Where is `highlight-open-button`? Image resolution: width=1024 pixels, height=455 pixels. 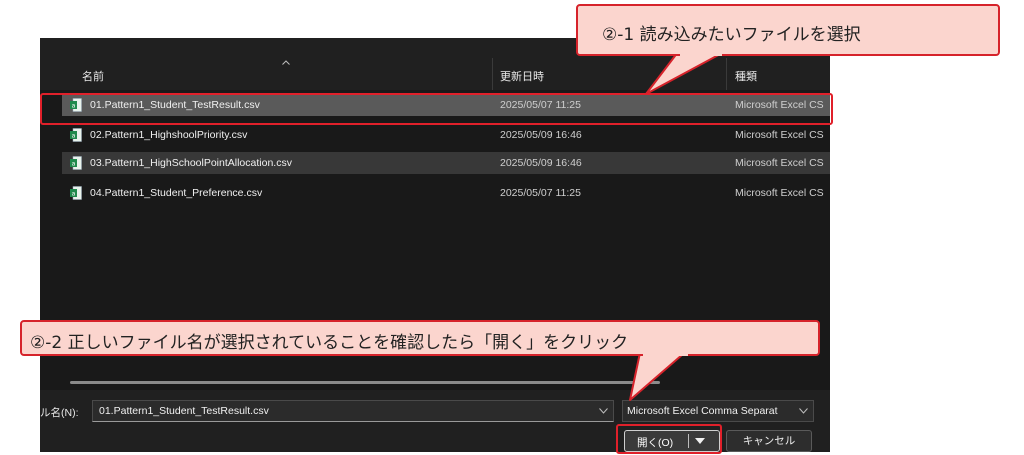 highlight-open-button is located at coordinates (669, 439).